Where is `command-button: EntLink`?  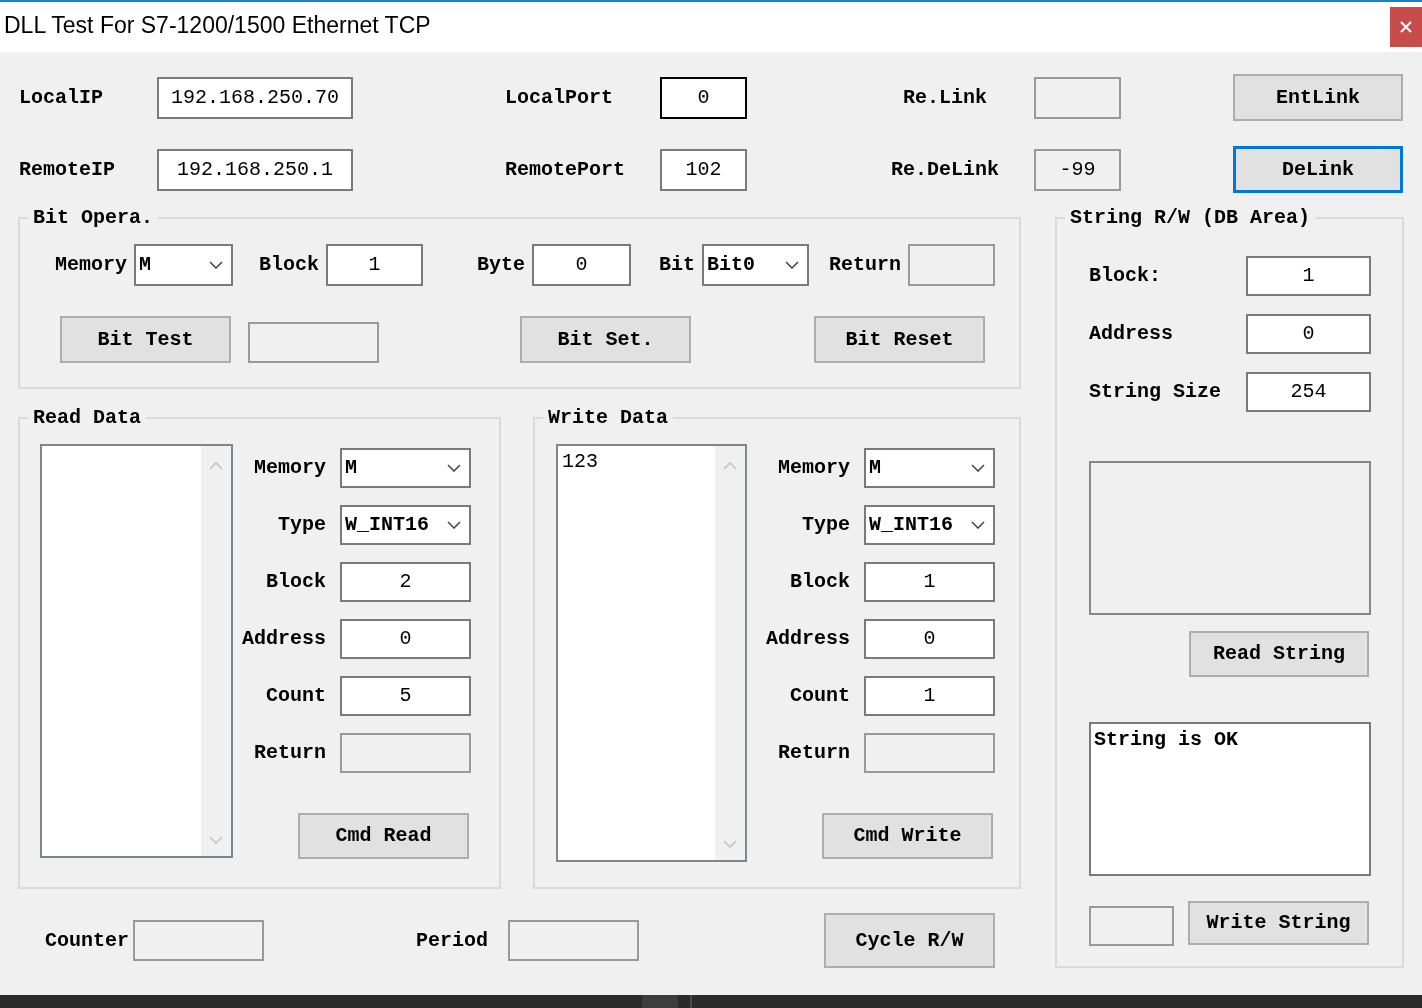 command-button: EntLink is located at coordinates (1318, 97).